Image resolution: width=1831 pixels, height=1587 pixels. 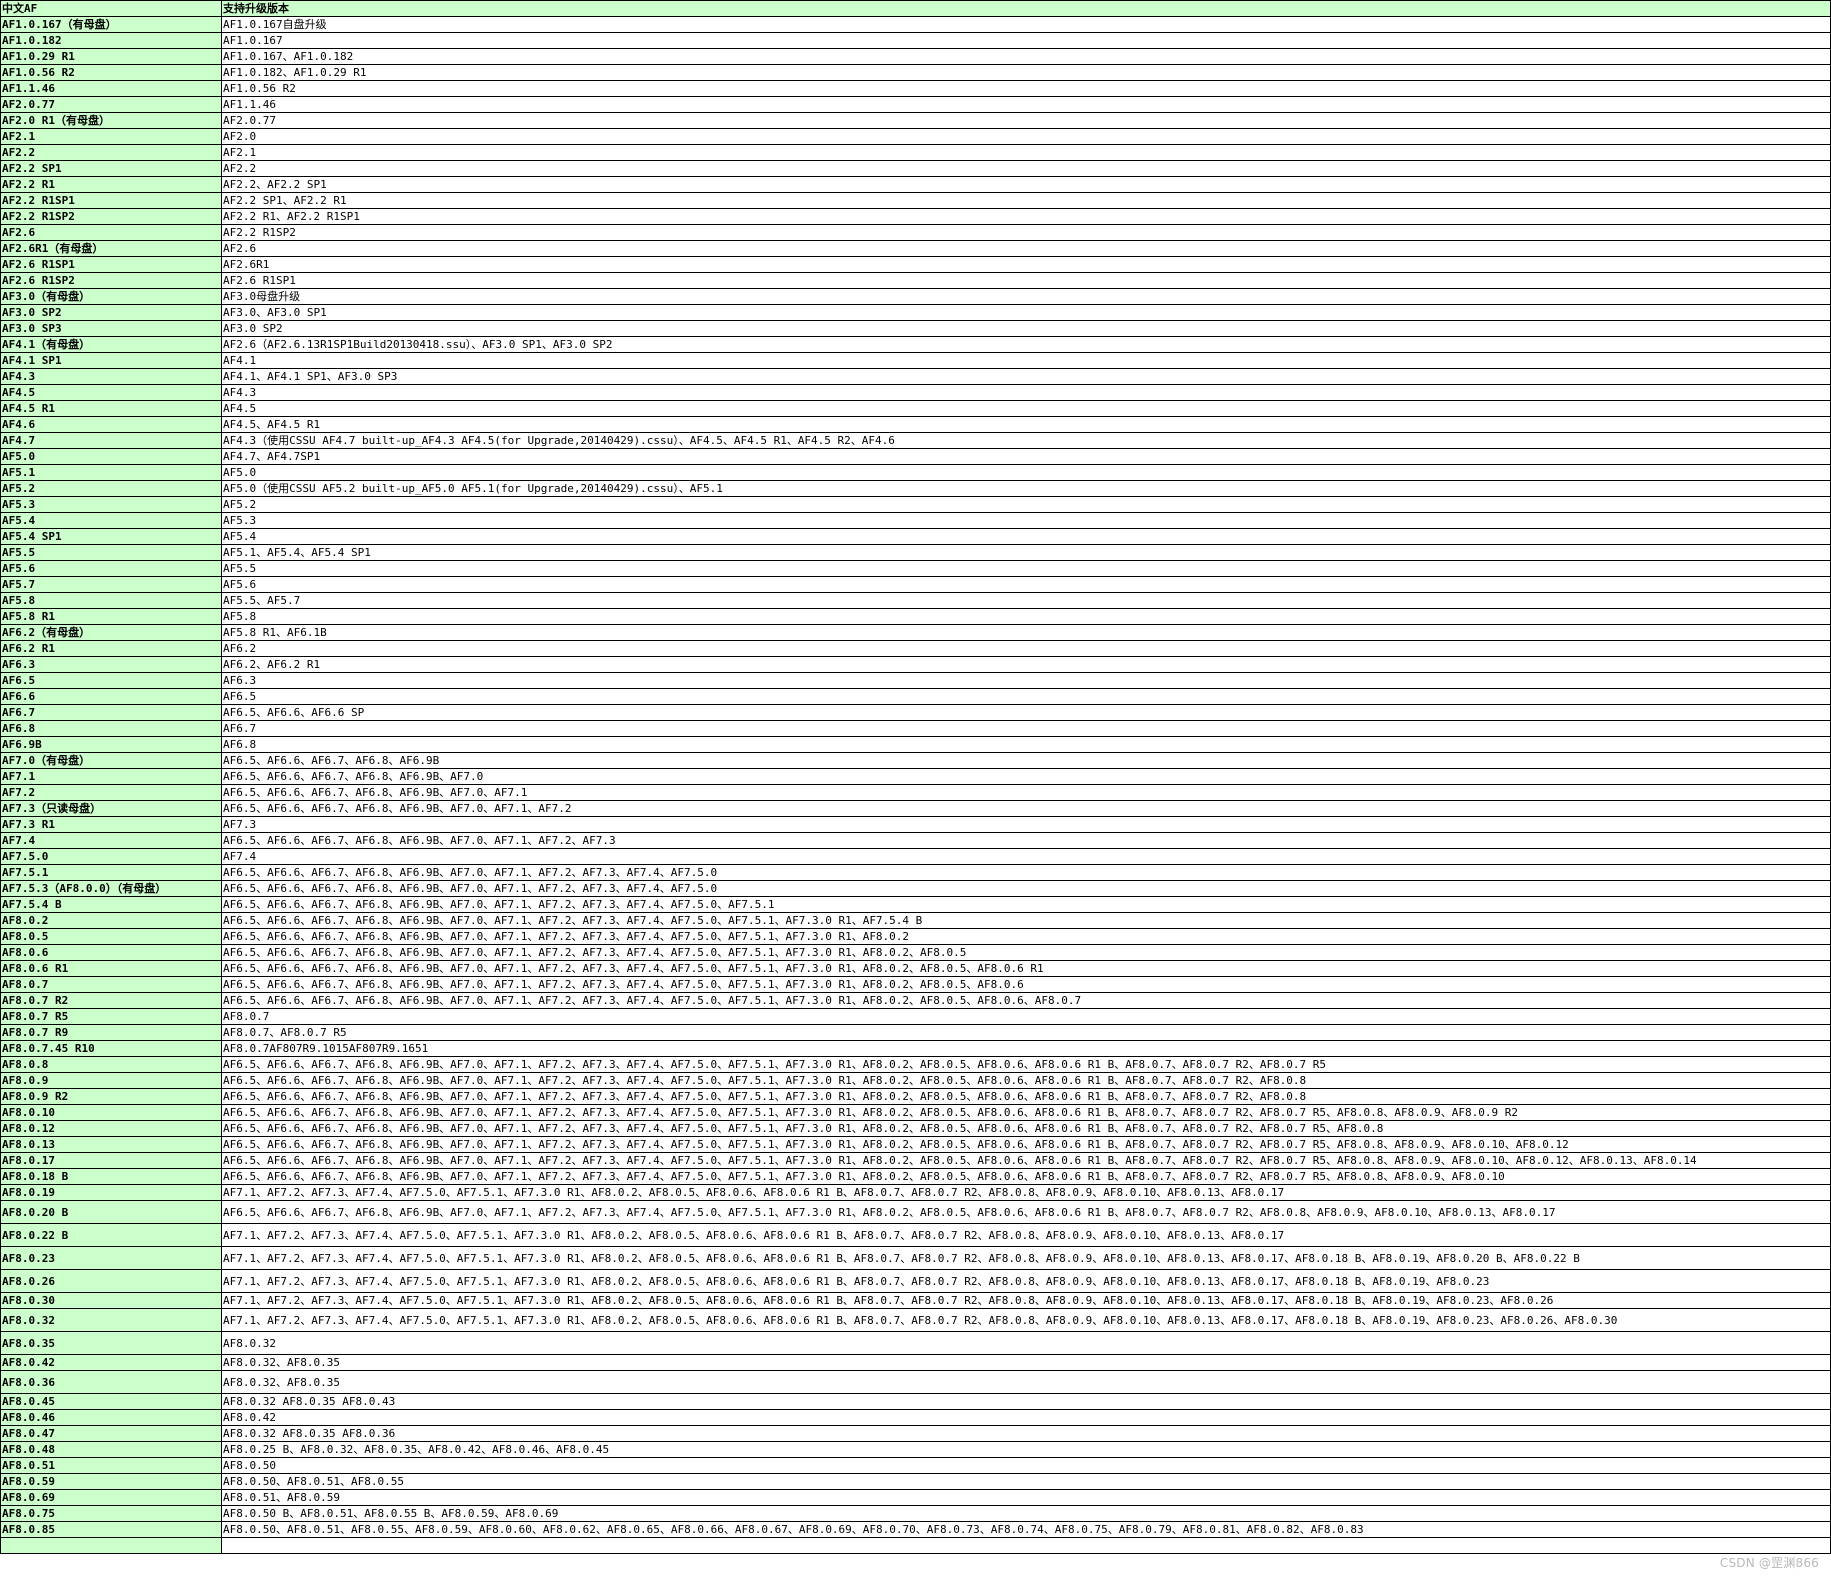 I want to click on cell-supported-versions: AF1.0.167自盘升级, so click(x=1026, y=24).